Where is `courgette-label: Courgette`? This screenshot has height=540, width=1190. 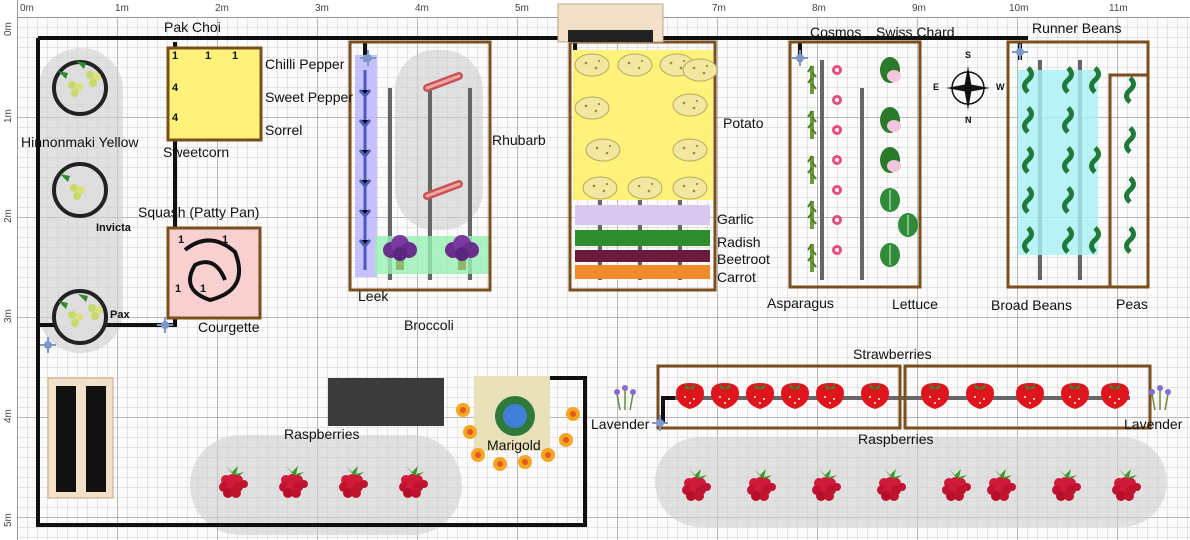 courgette-label: Courgette is located at coordinates (228, 327).